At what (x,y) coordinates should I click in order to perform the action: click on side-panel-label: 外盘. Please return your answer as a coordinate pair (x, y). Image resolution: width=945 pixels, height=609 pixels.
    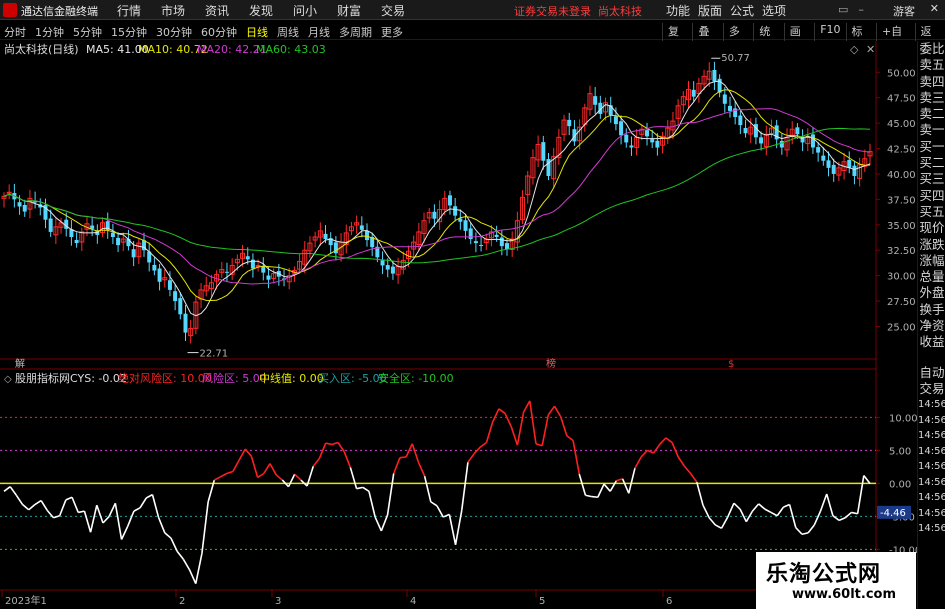
    Looking at the image, I should click on (932, 293).